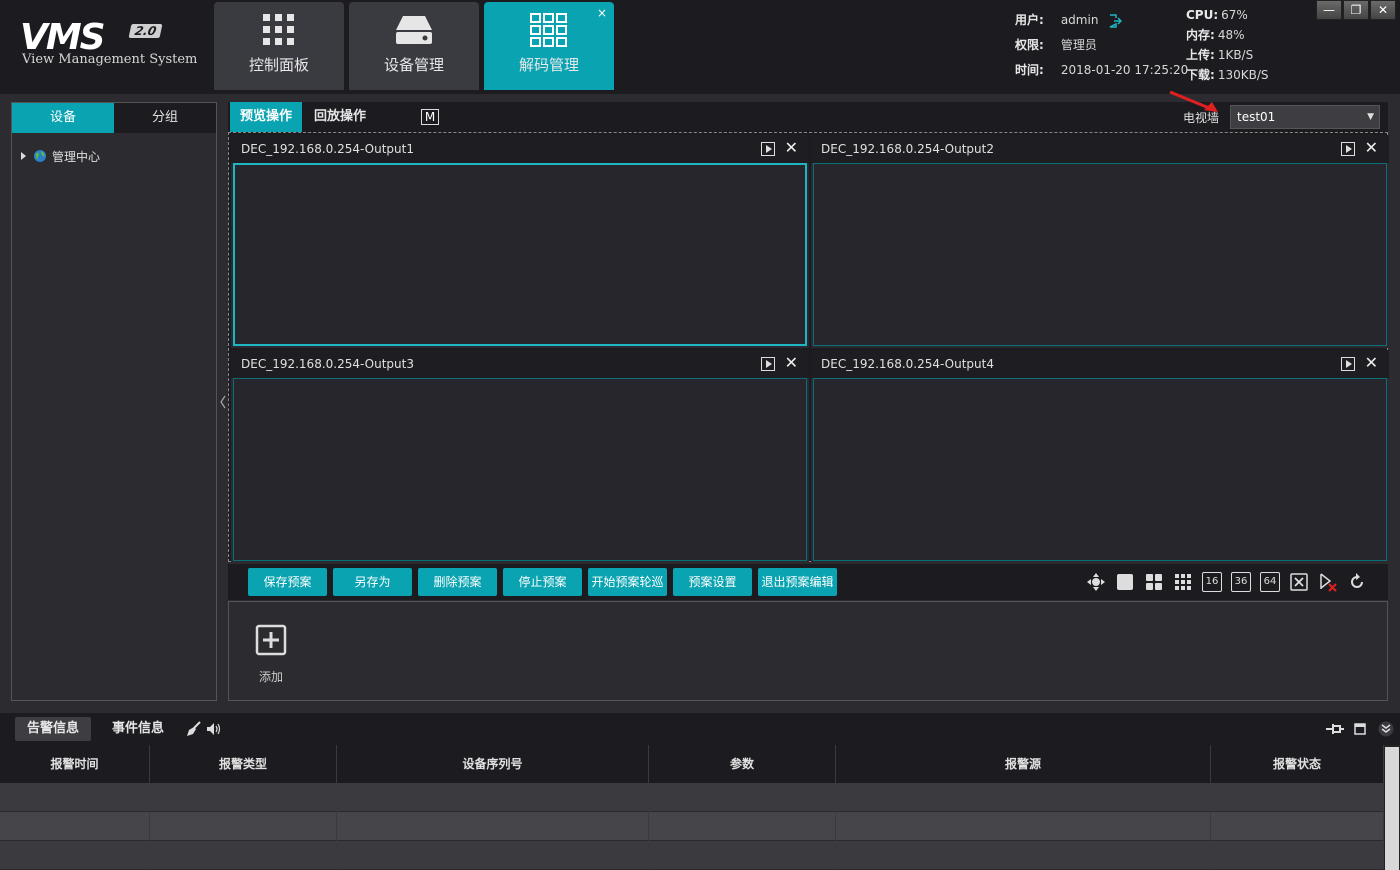  I want to click on tab-devices: 设备, so click(63, 118).